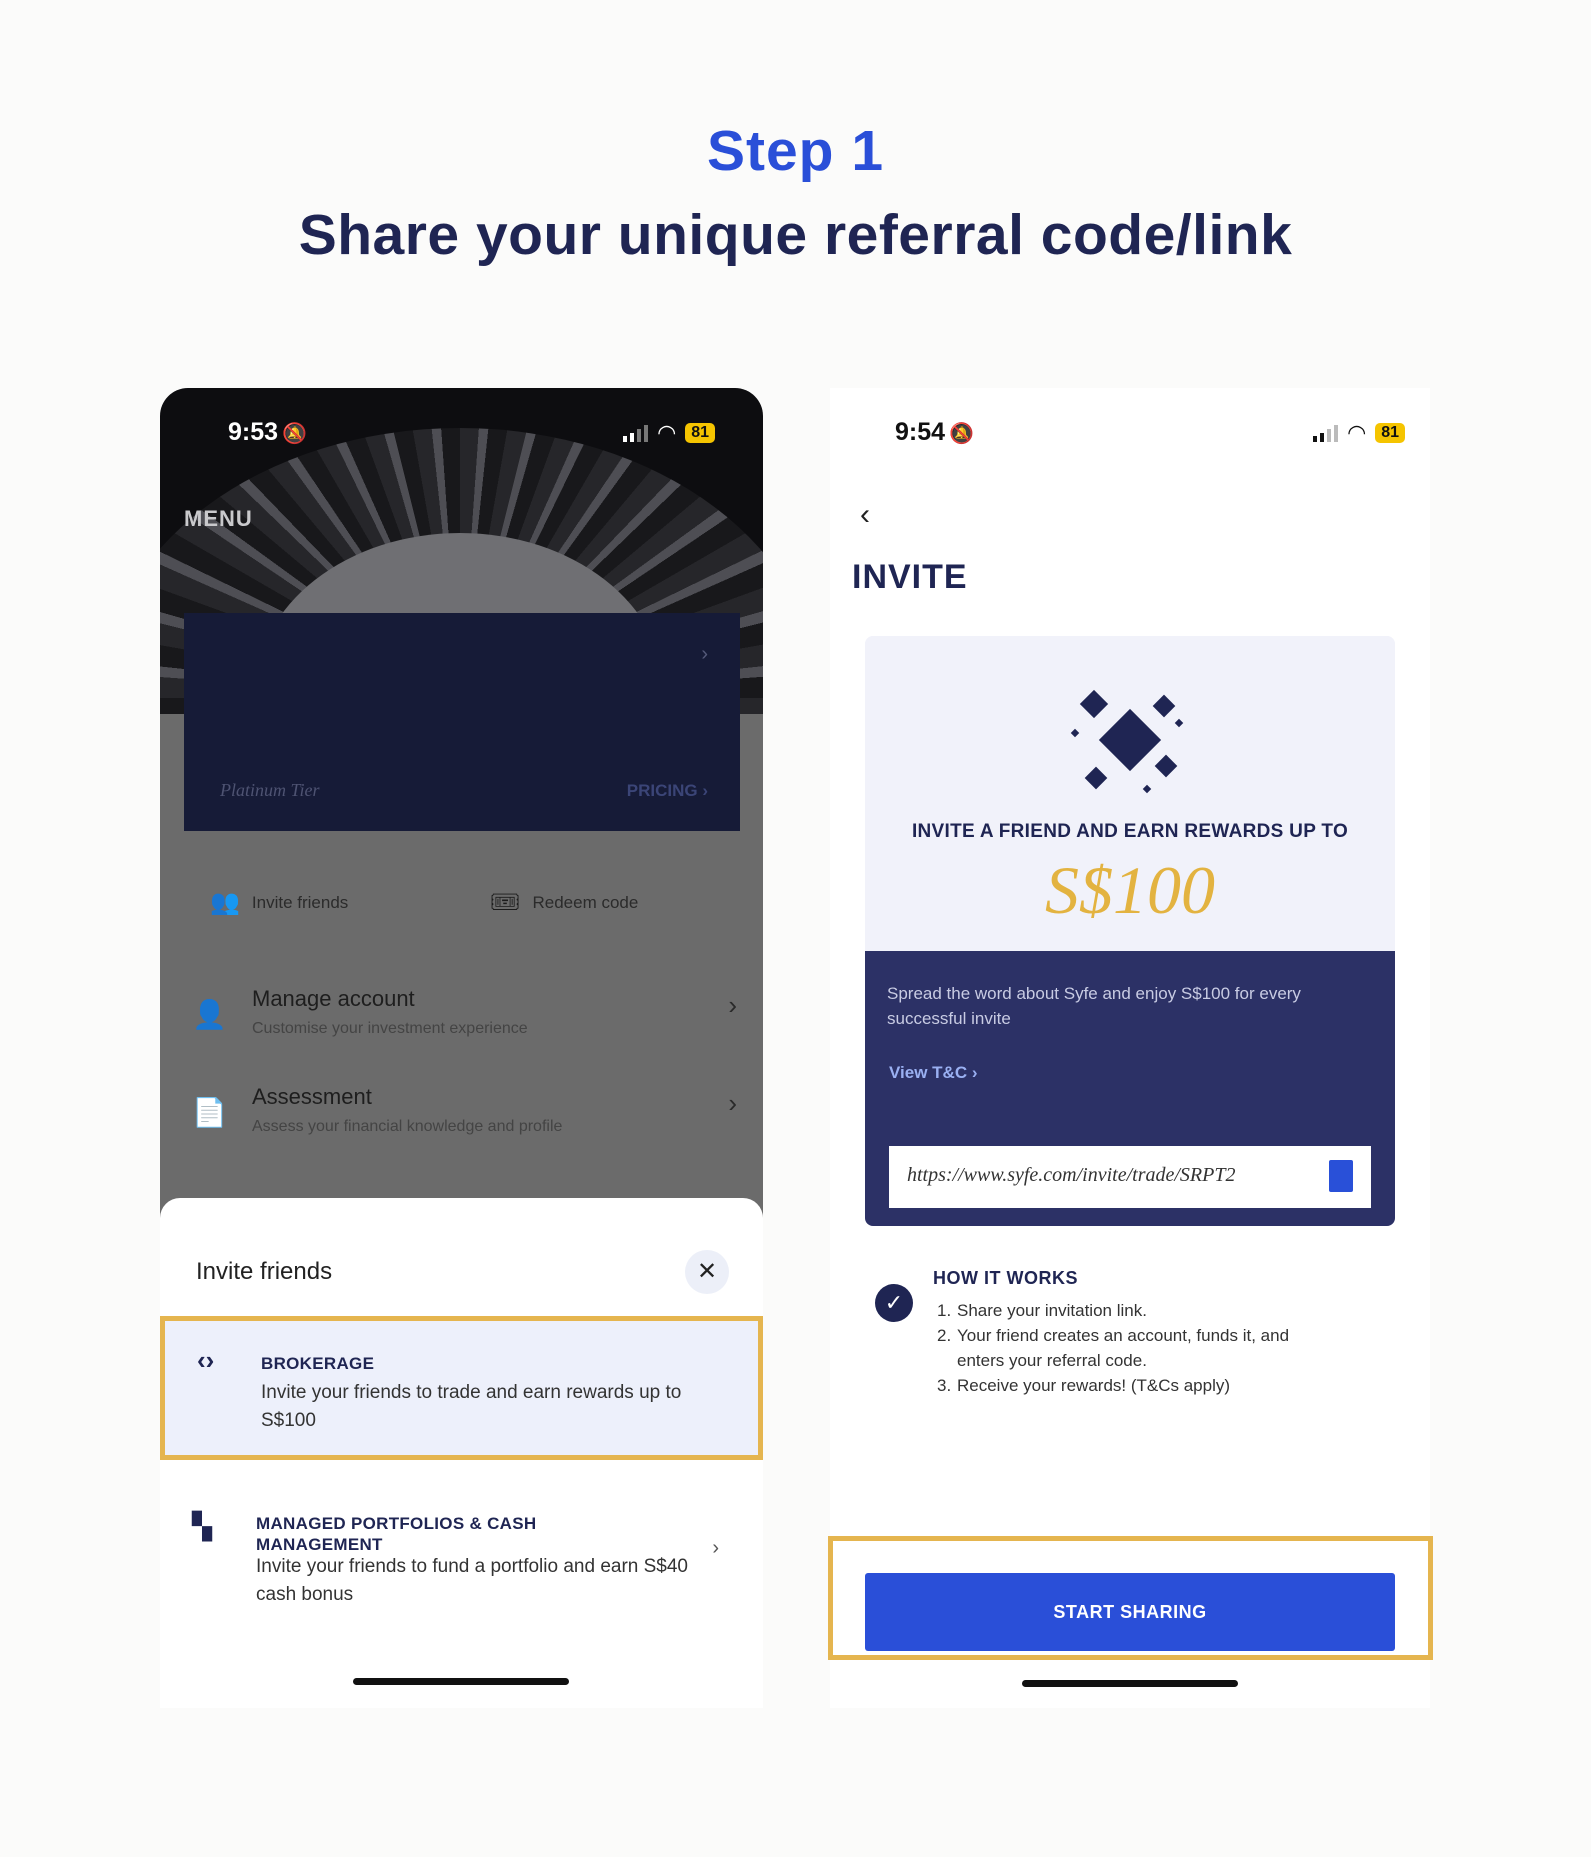 The width and height of the screenshot is (1591, 1857). Describe the element at coordinates (505, 902) in the screenshot. I see `ticket-icon: 🎟` at that location.